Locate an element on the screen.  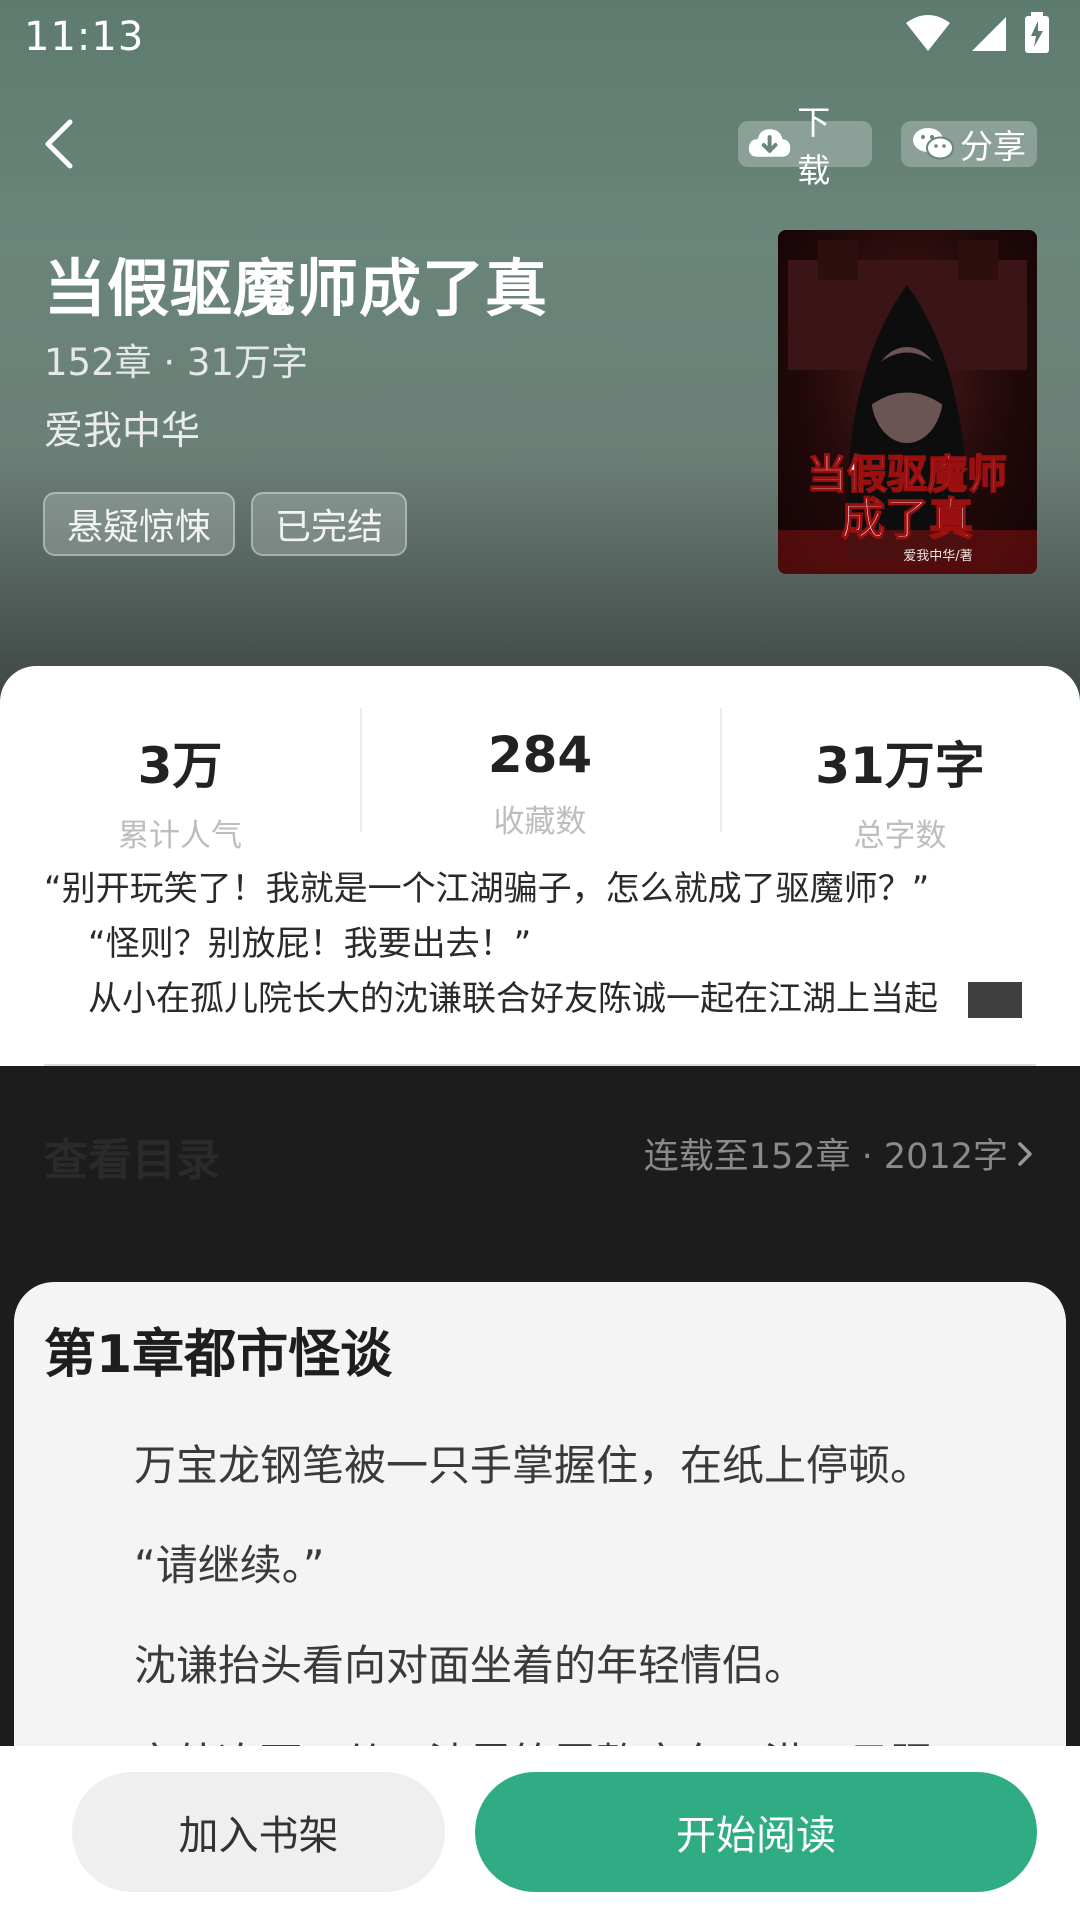
synopsis-line: “怪则？别放屁！我要出去！” is located at coordinates (310, 944).